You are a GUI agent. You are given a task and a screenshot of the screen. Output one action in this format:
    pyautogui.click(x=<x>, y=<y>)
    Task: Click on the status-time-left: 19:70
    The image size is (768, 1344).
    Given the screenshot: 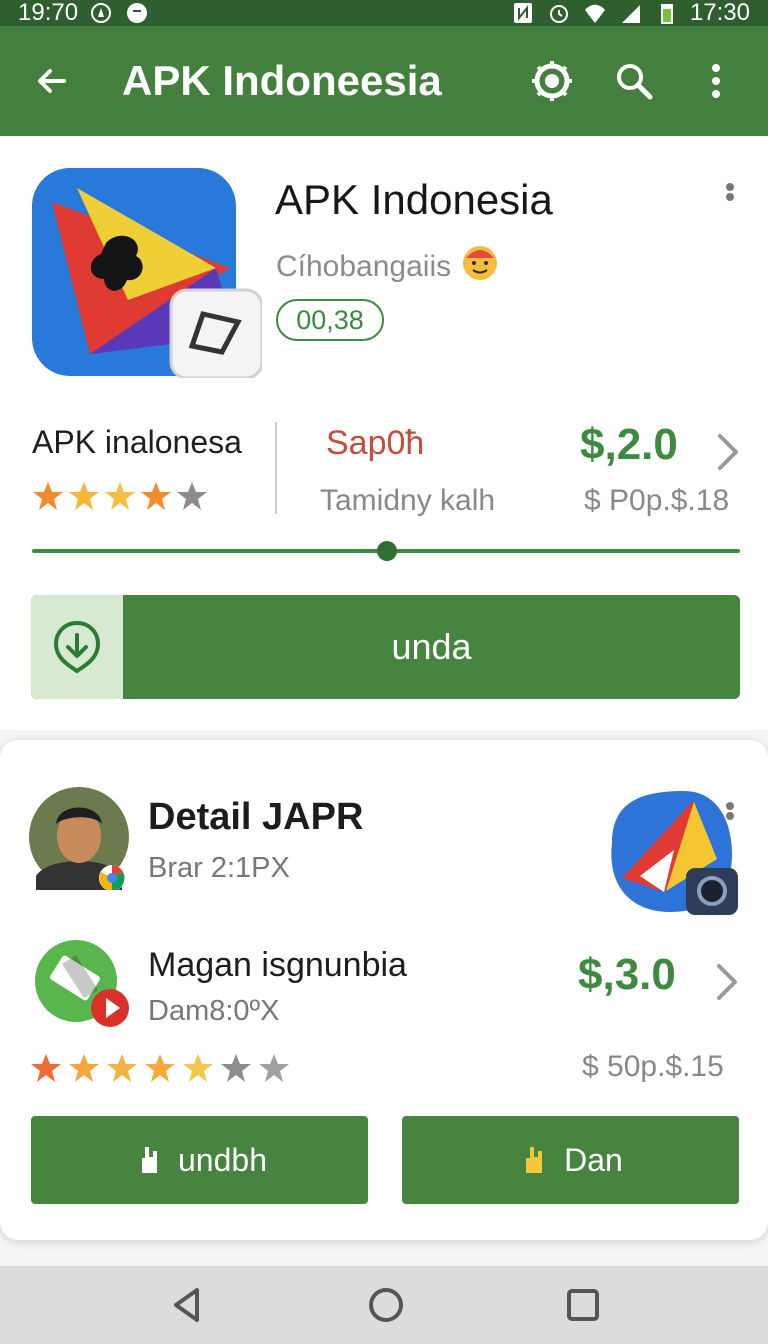 What is the action you would take?
    pyautogui.click(x=48, y=13)
    